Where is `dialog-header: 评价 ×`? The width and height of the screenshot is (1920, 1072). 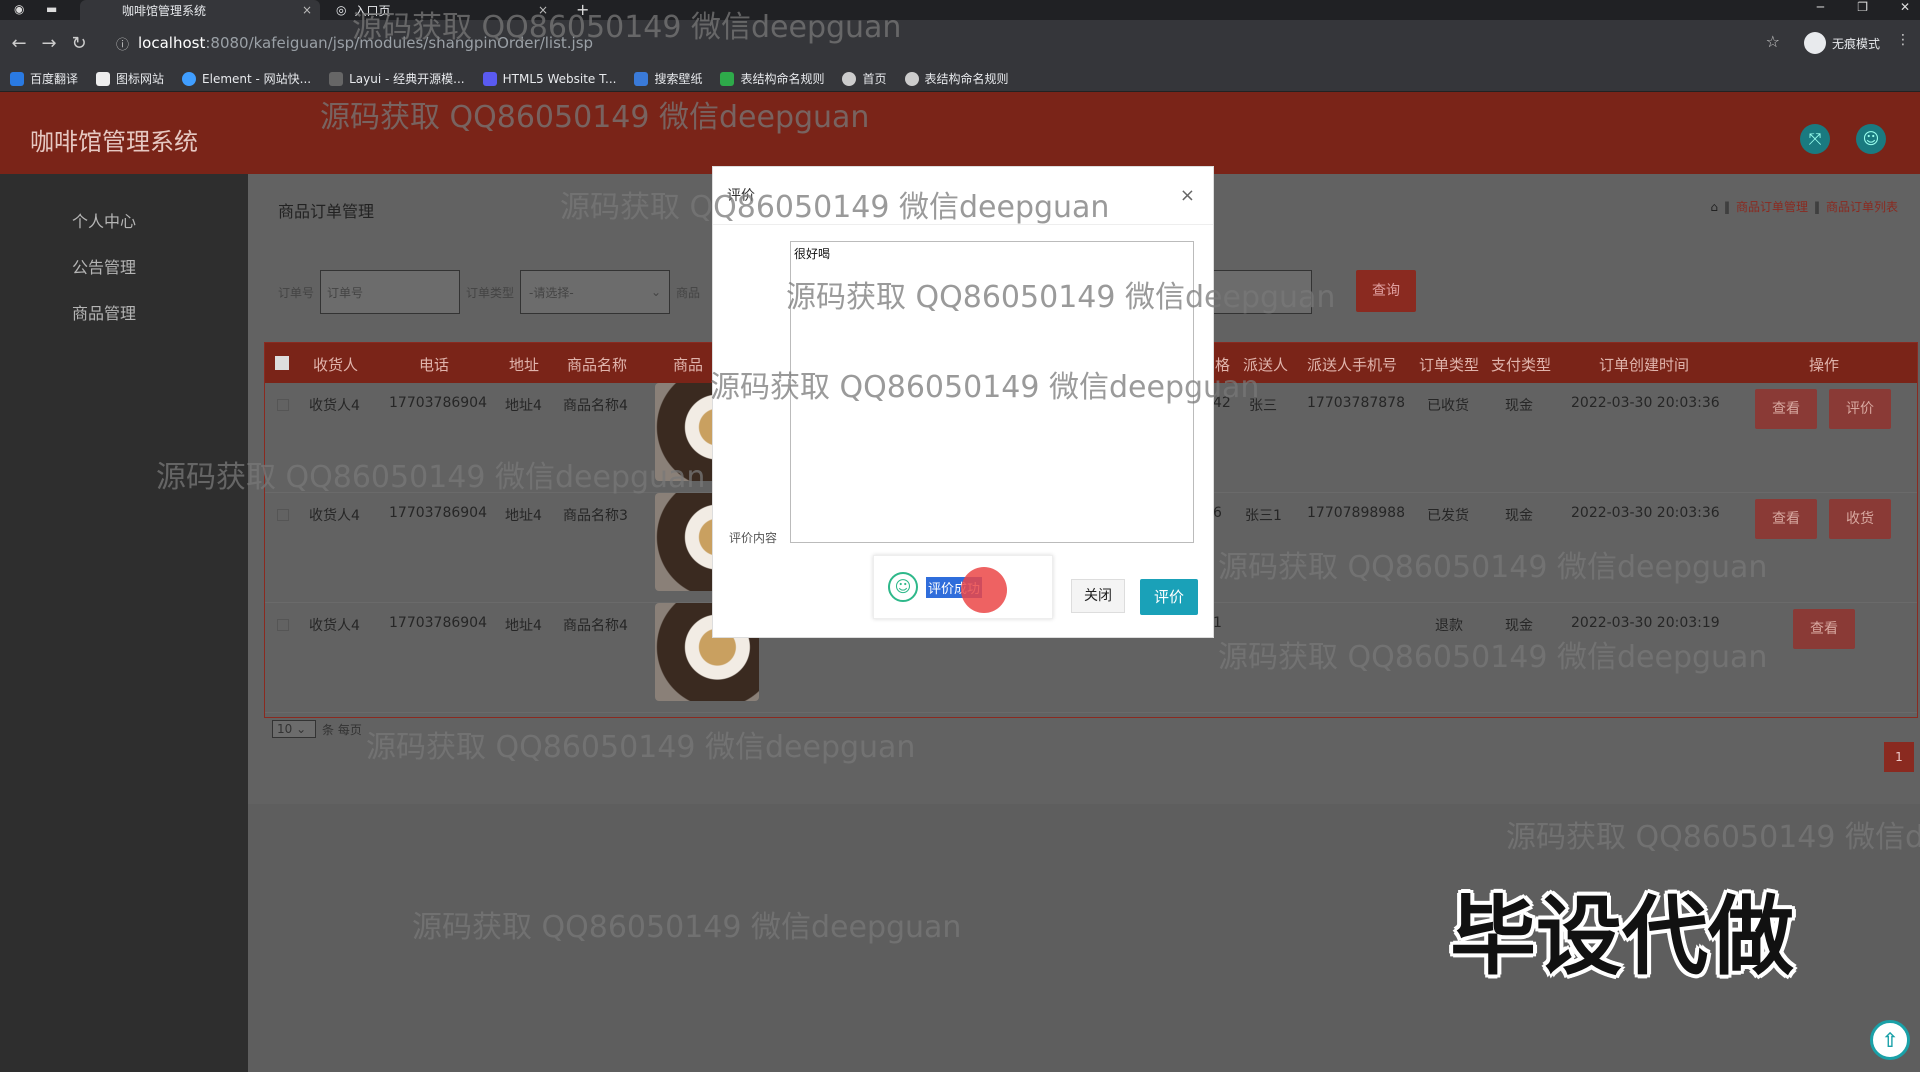
dialog-header: 评价 × is located at coordinates (963, 196).